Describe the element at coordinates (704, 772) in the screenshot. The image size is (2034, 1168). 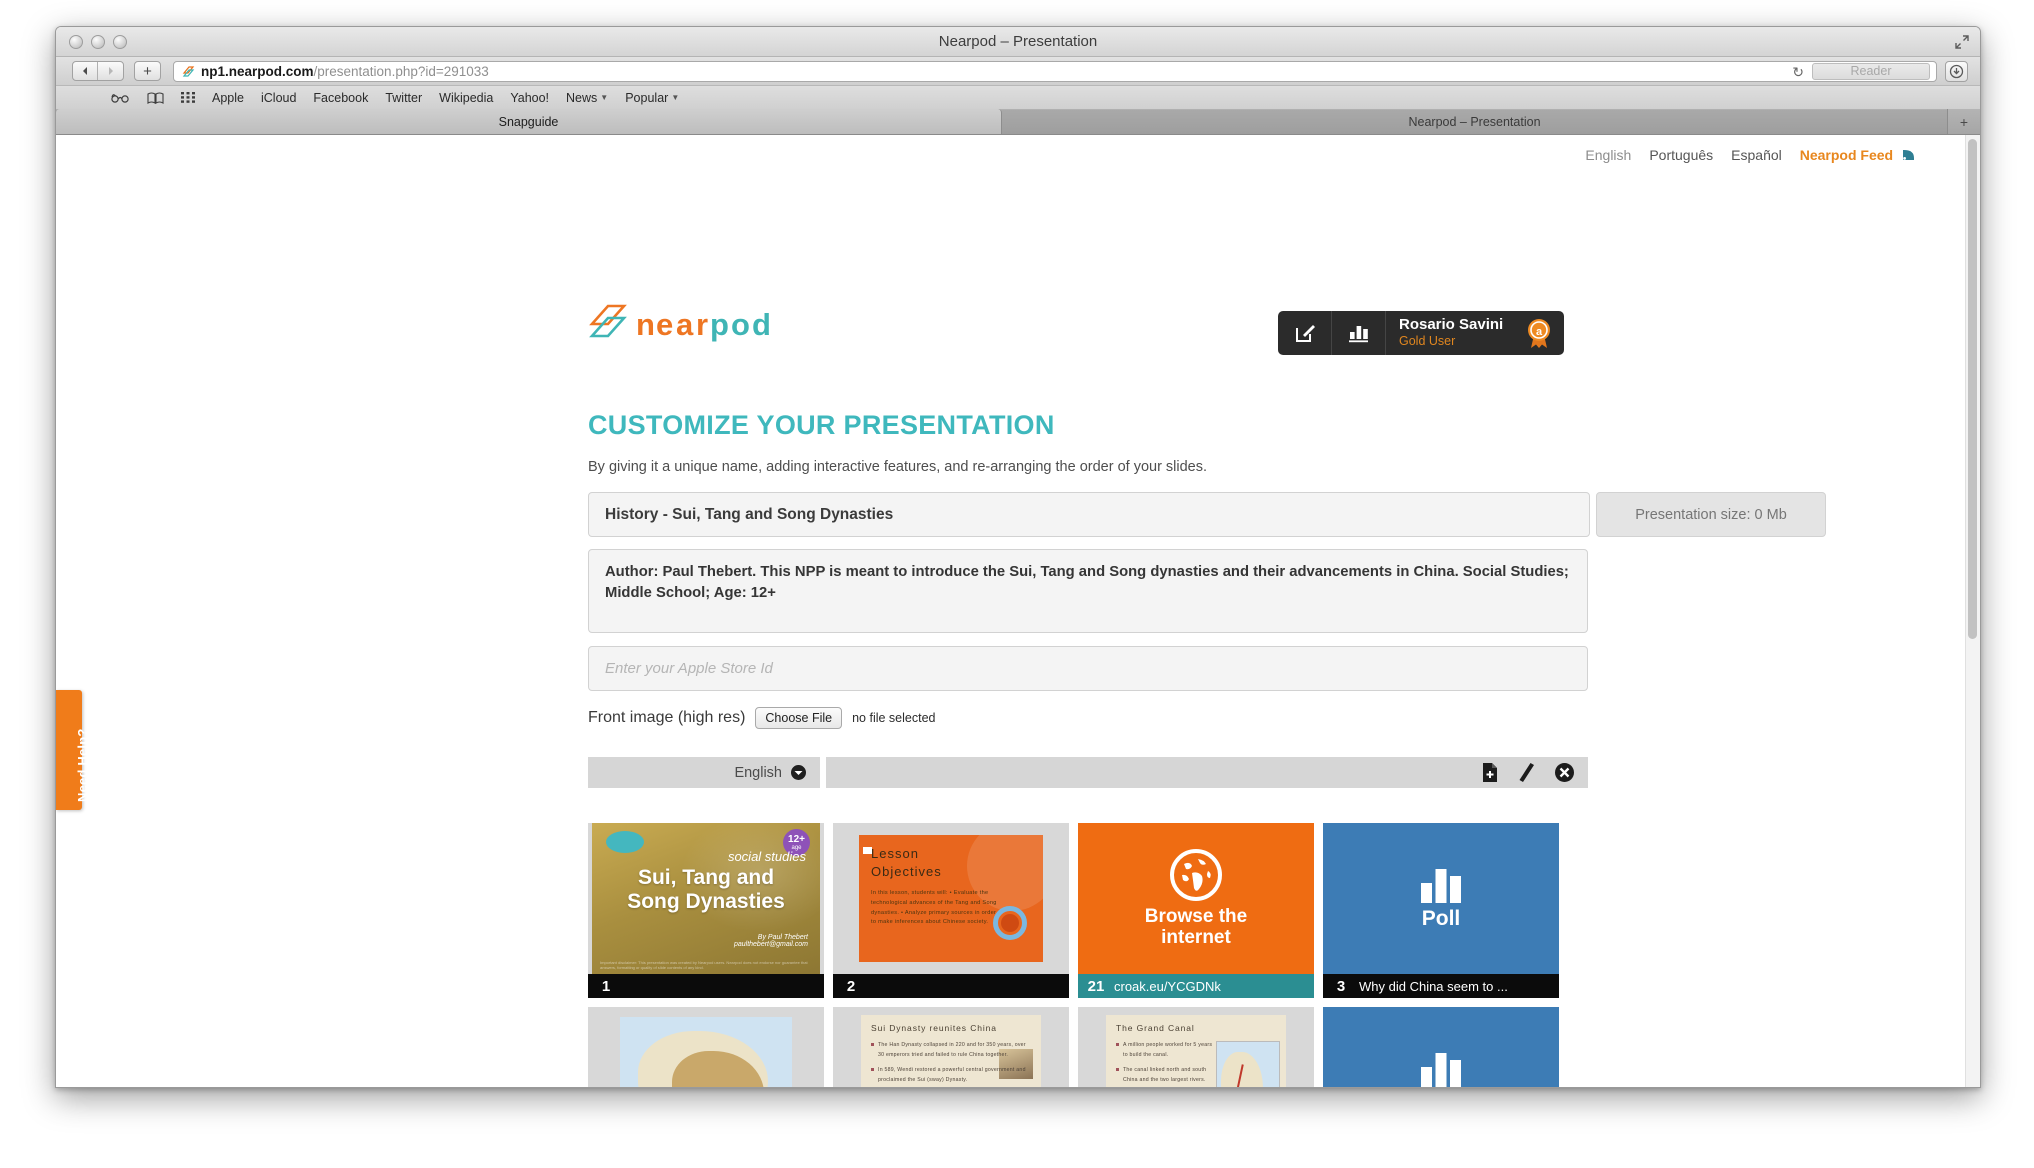
I see `slide-language-dropdown: English` at that location.